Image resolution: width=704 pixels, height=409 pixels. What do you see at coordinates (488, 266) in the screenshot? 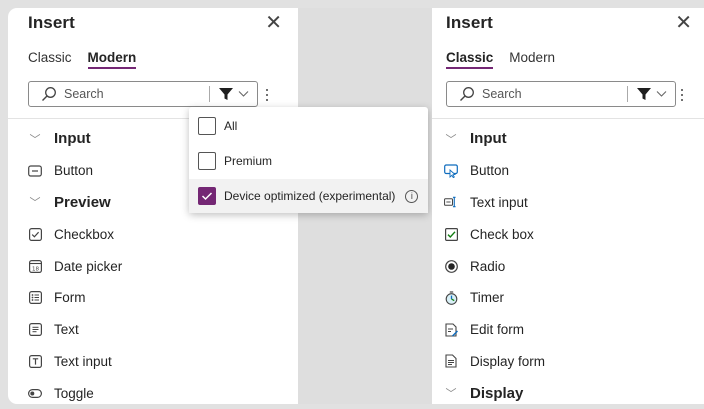
I see `item-label: Radio` at bounding box center [488, 266].